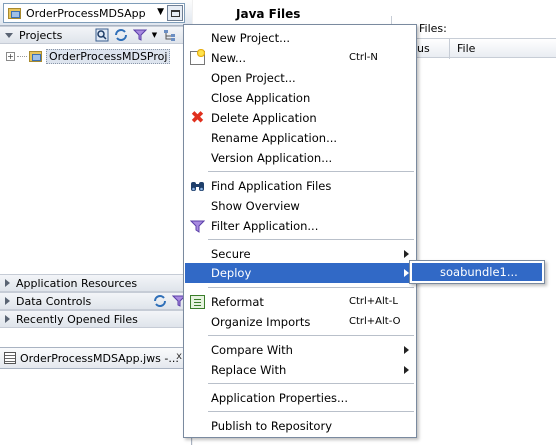 The image size is (556, 445). Describe the element at coordinates (255, 206) in the screenshot. I see `menu-item-label: Show Overview` at that location.